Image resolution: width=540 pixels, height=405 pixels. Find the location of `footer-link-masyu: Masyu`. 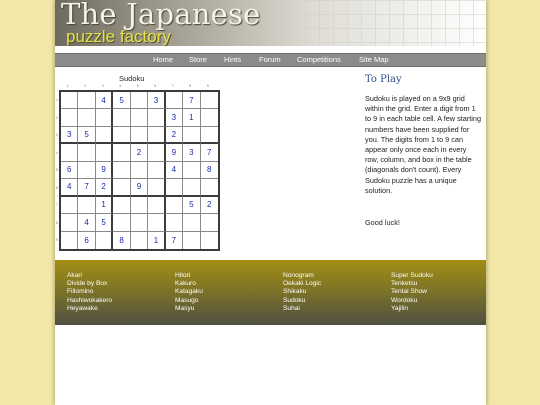

footer-link-masyu: Masyu is located at coordinates (225, 309).